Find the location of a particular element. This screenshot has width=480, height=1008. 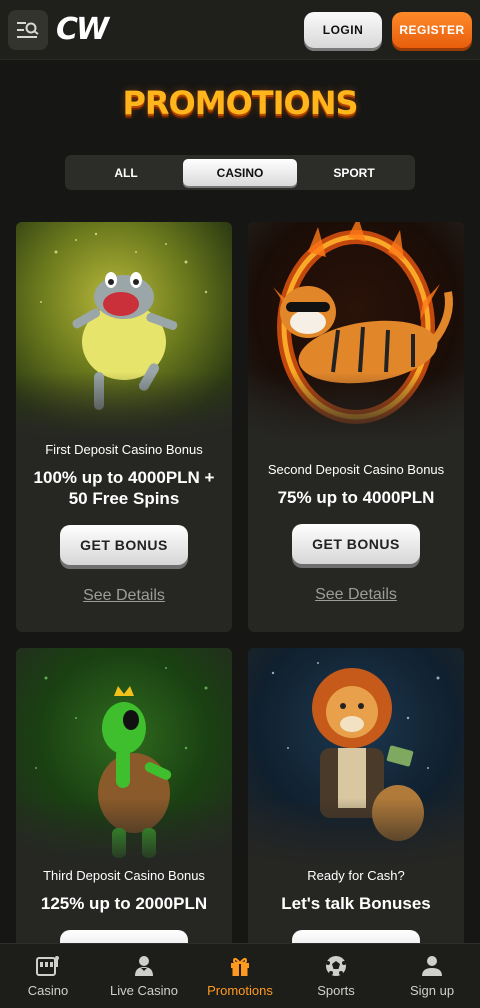

promo-subtitle: Ready for Cash? is located at coordinates (356, 875).